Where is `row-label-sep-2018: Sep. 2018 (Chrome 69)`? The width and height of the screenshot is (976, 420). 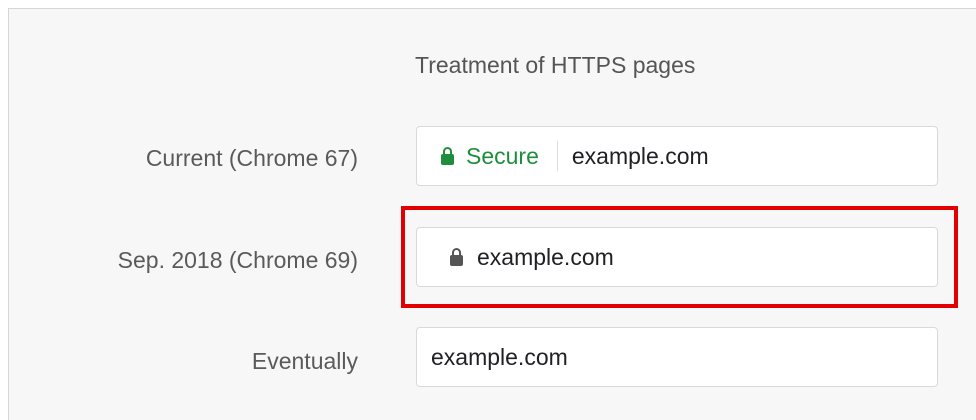 row-label-sep-2018: Sep. 2018 (Chrome 69) is located at coordinates (237, 260).